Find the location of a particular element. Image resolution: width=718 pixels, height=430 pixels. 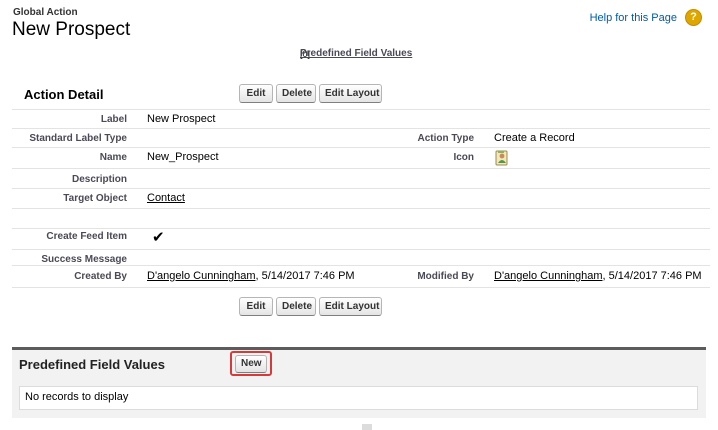

name-field-label: Name is located at coordinates (113, 157).